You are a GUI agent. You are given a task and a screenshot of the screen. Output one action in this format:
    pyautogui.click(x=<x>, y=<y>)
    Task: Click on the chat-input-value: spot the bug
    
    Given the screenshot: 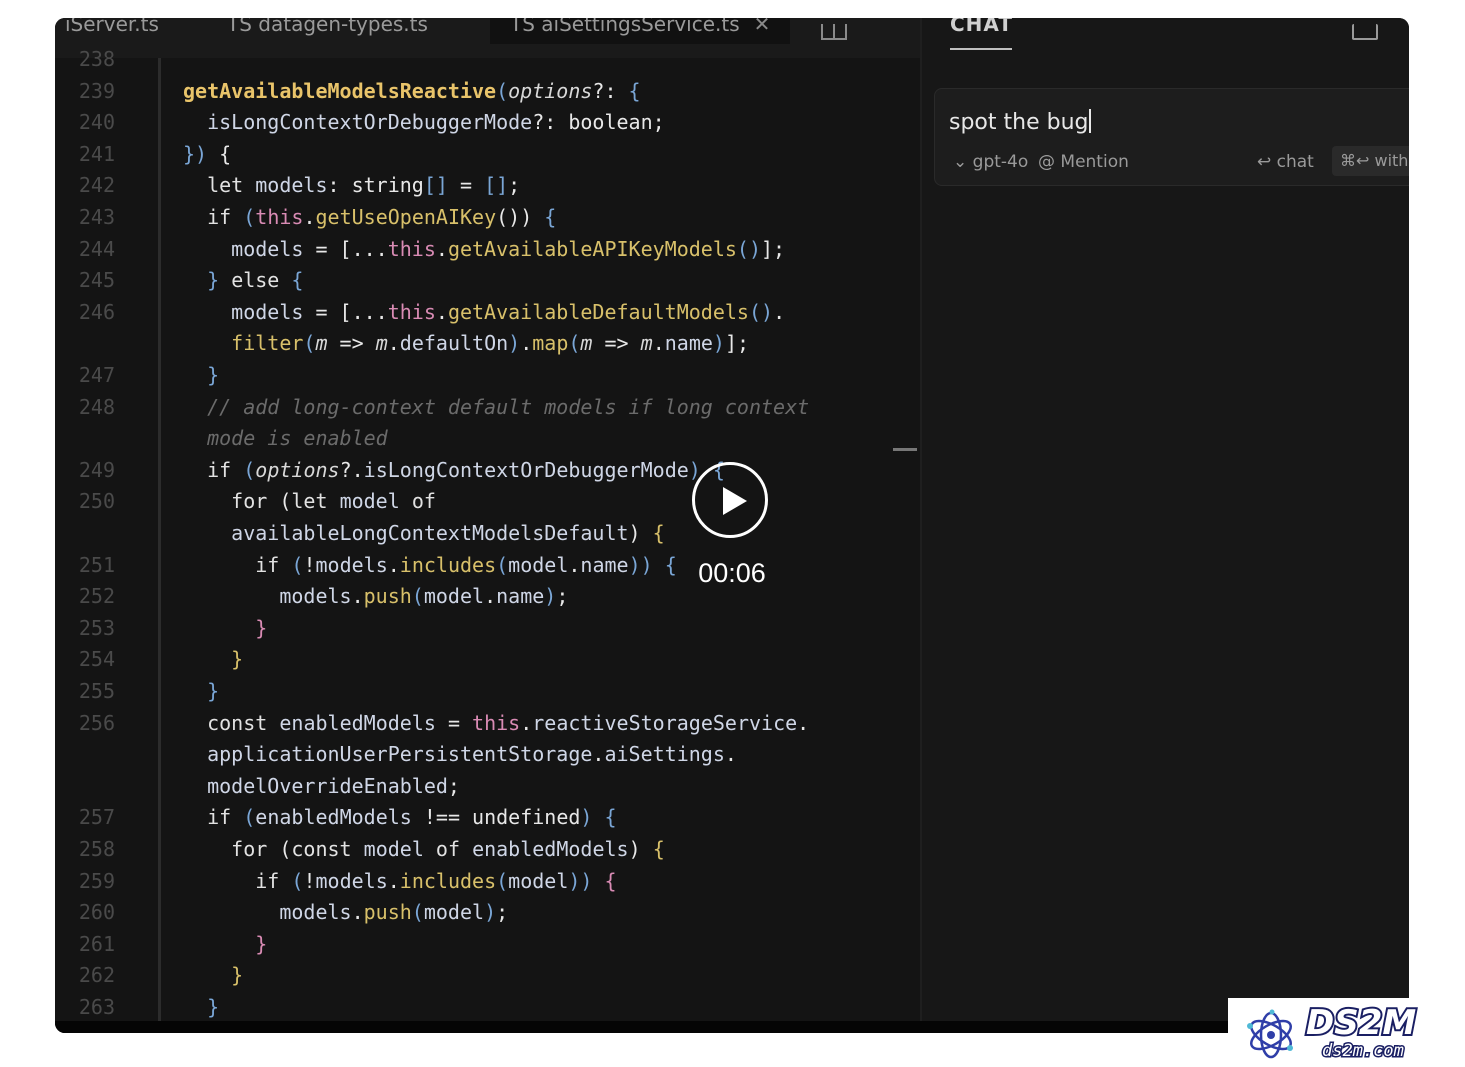 What is the action you would take?
    pyautogui.click(x=1019, y=122)
    